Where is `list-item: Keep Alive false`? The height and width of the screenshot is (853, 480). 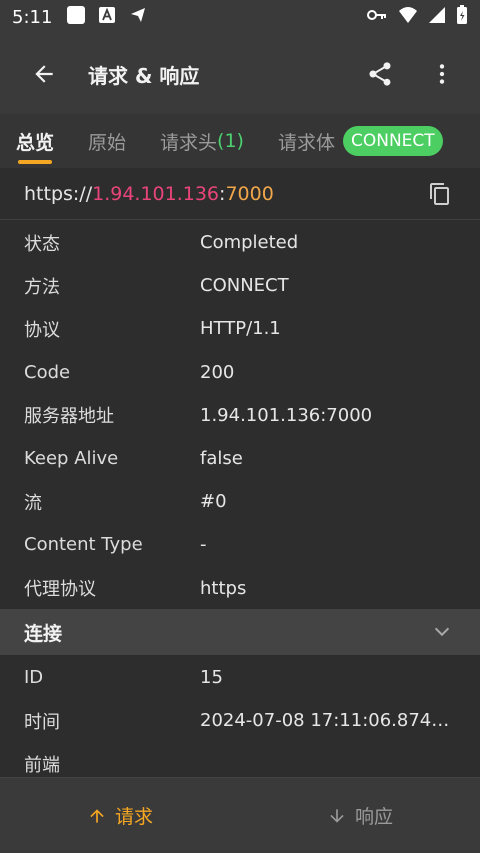
list-item: Keep Alive false is located at coordinates (240, 458).